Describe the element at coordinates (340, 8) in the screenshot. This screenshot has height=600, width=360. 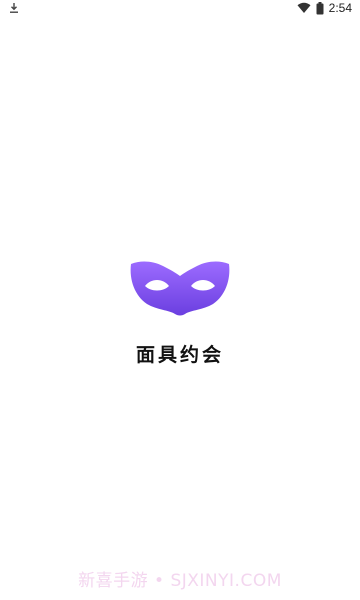
I see `clock: 2:54` at that location.